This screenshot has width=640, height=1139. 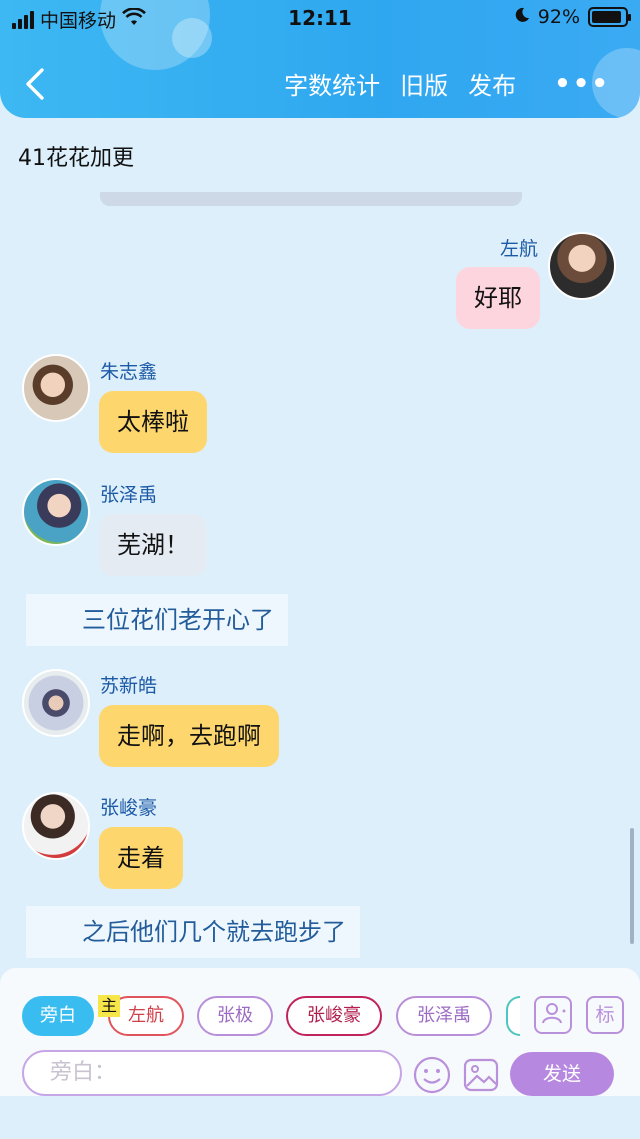 I want to click on bottom-area, so click(x=320, y=1117).